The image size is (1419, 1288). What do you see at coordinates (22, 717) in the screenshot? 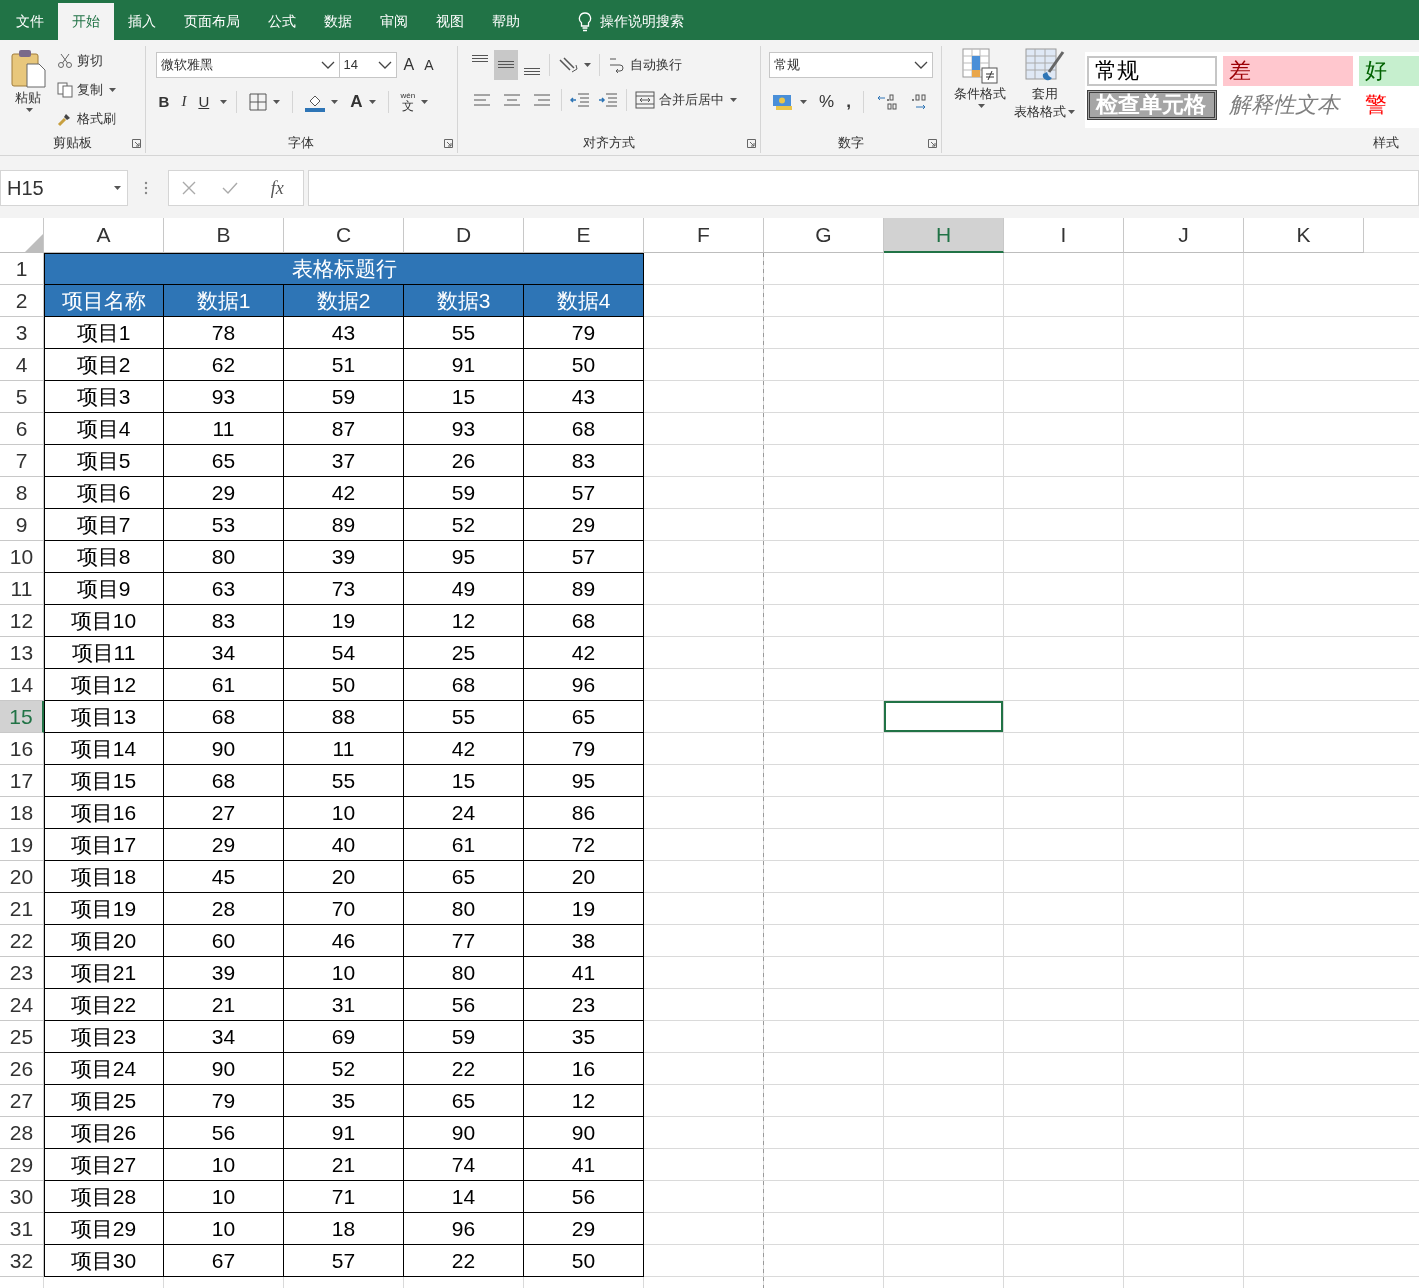
I see `row-header: 15` at bounding box center [22, 717].